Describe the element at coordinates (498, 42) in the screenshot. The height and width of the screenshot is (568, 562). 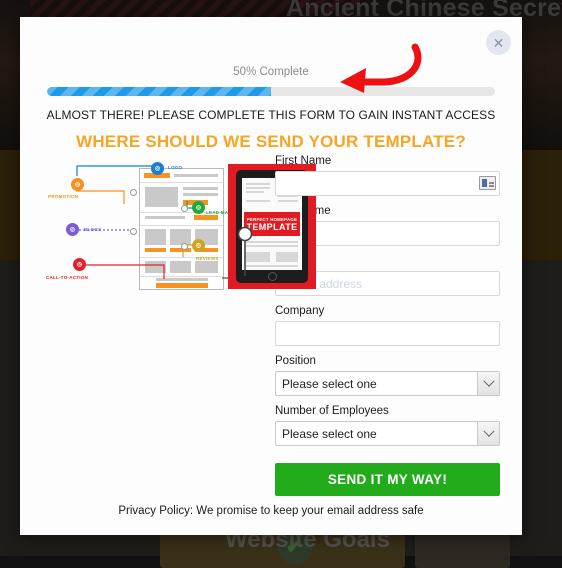
I see `close-icon: ✕` at that location.